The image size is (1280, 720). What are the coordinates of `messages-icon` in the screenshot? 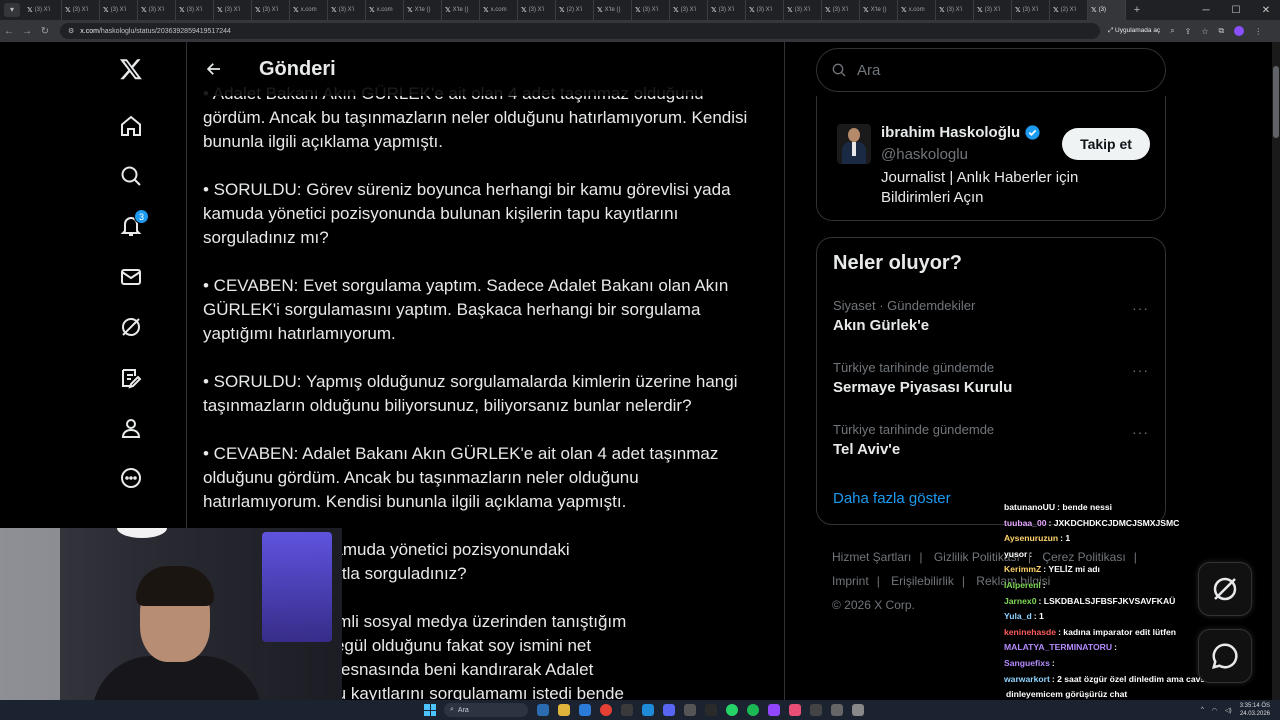 It's located at (131, 277).